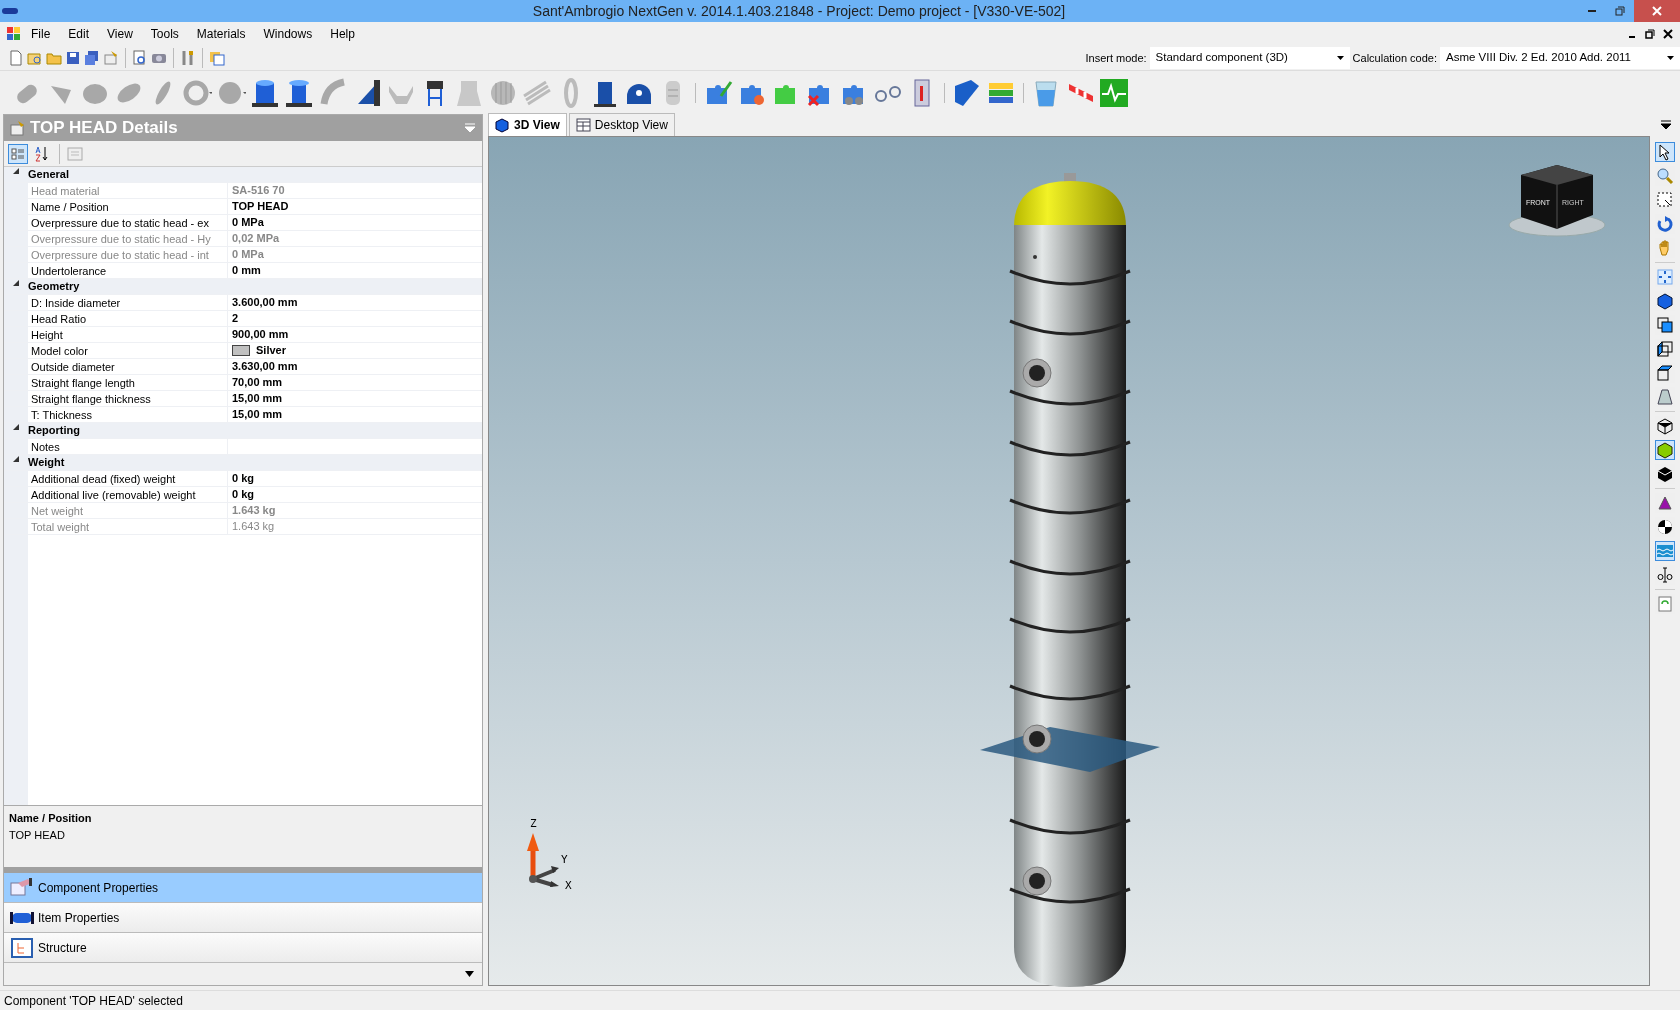 The width and height of the screenshot is (1680, 1010). What do you see at coordinates (1665, 176) in the screenshot?
I see `zoom-icon` at bounding box center [1665, 176].